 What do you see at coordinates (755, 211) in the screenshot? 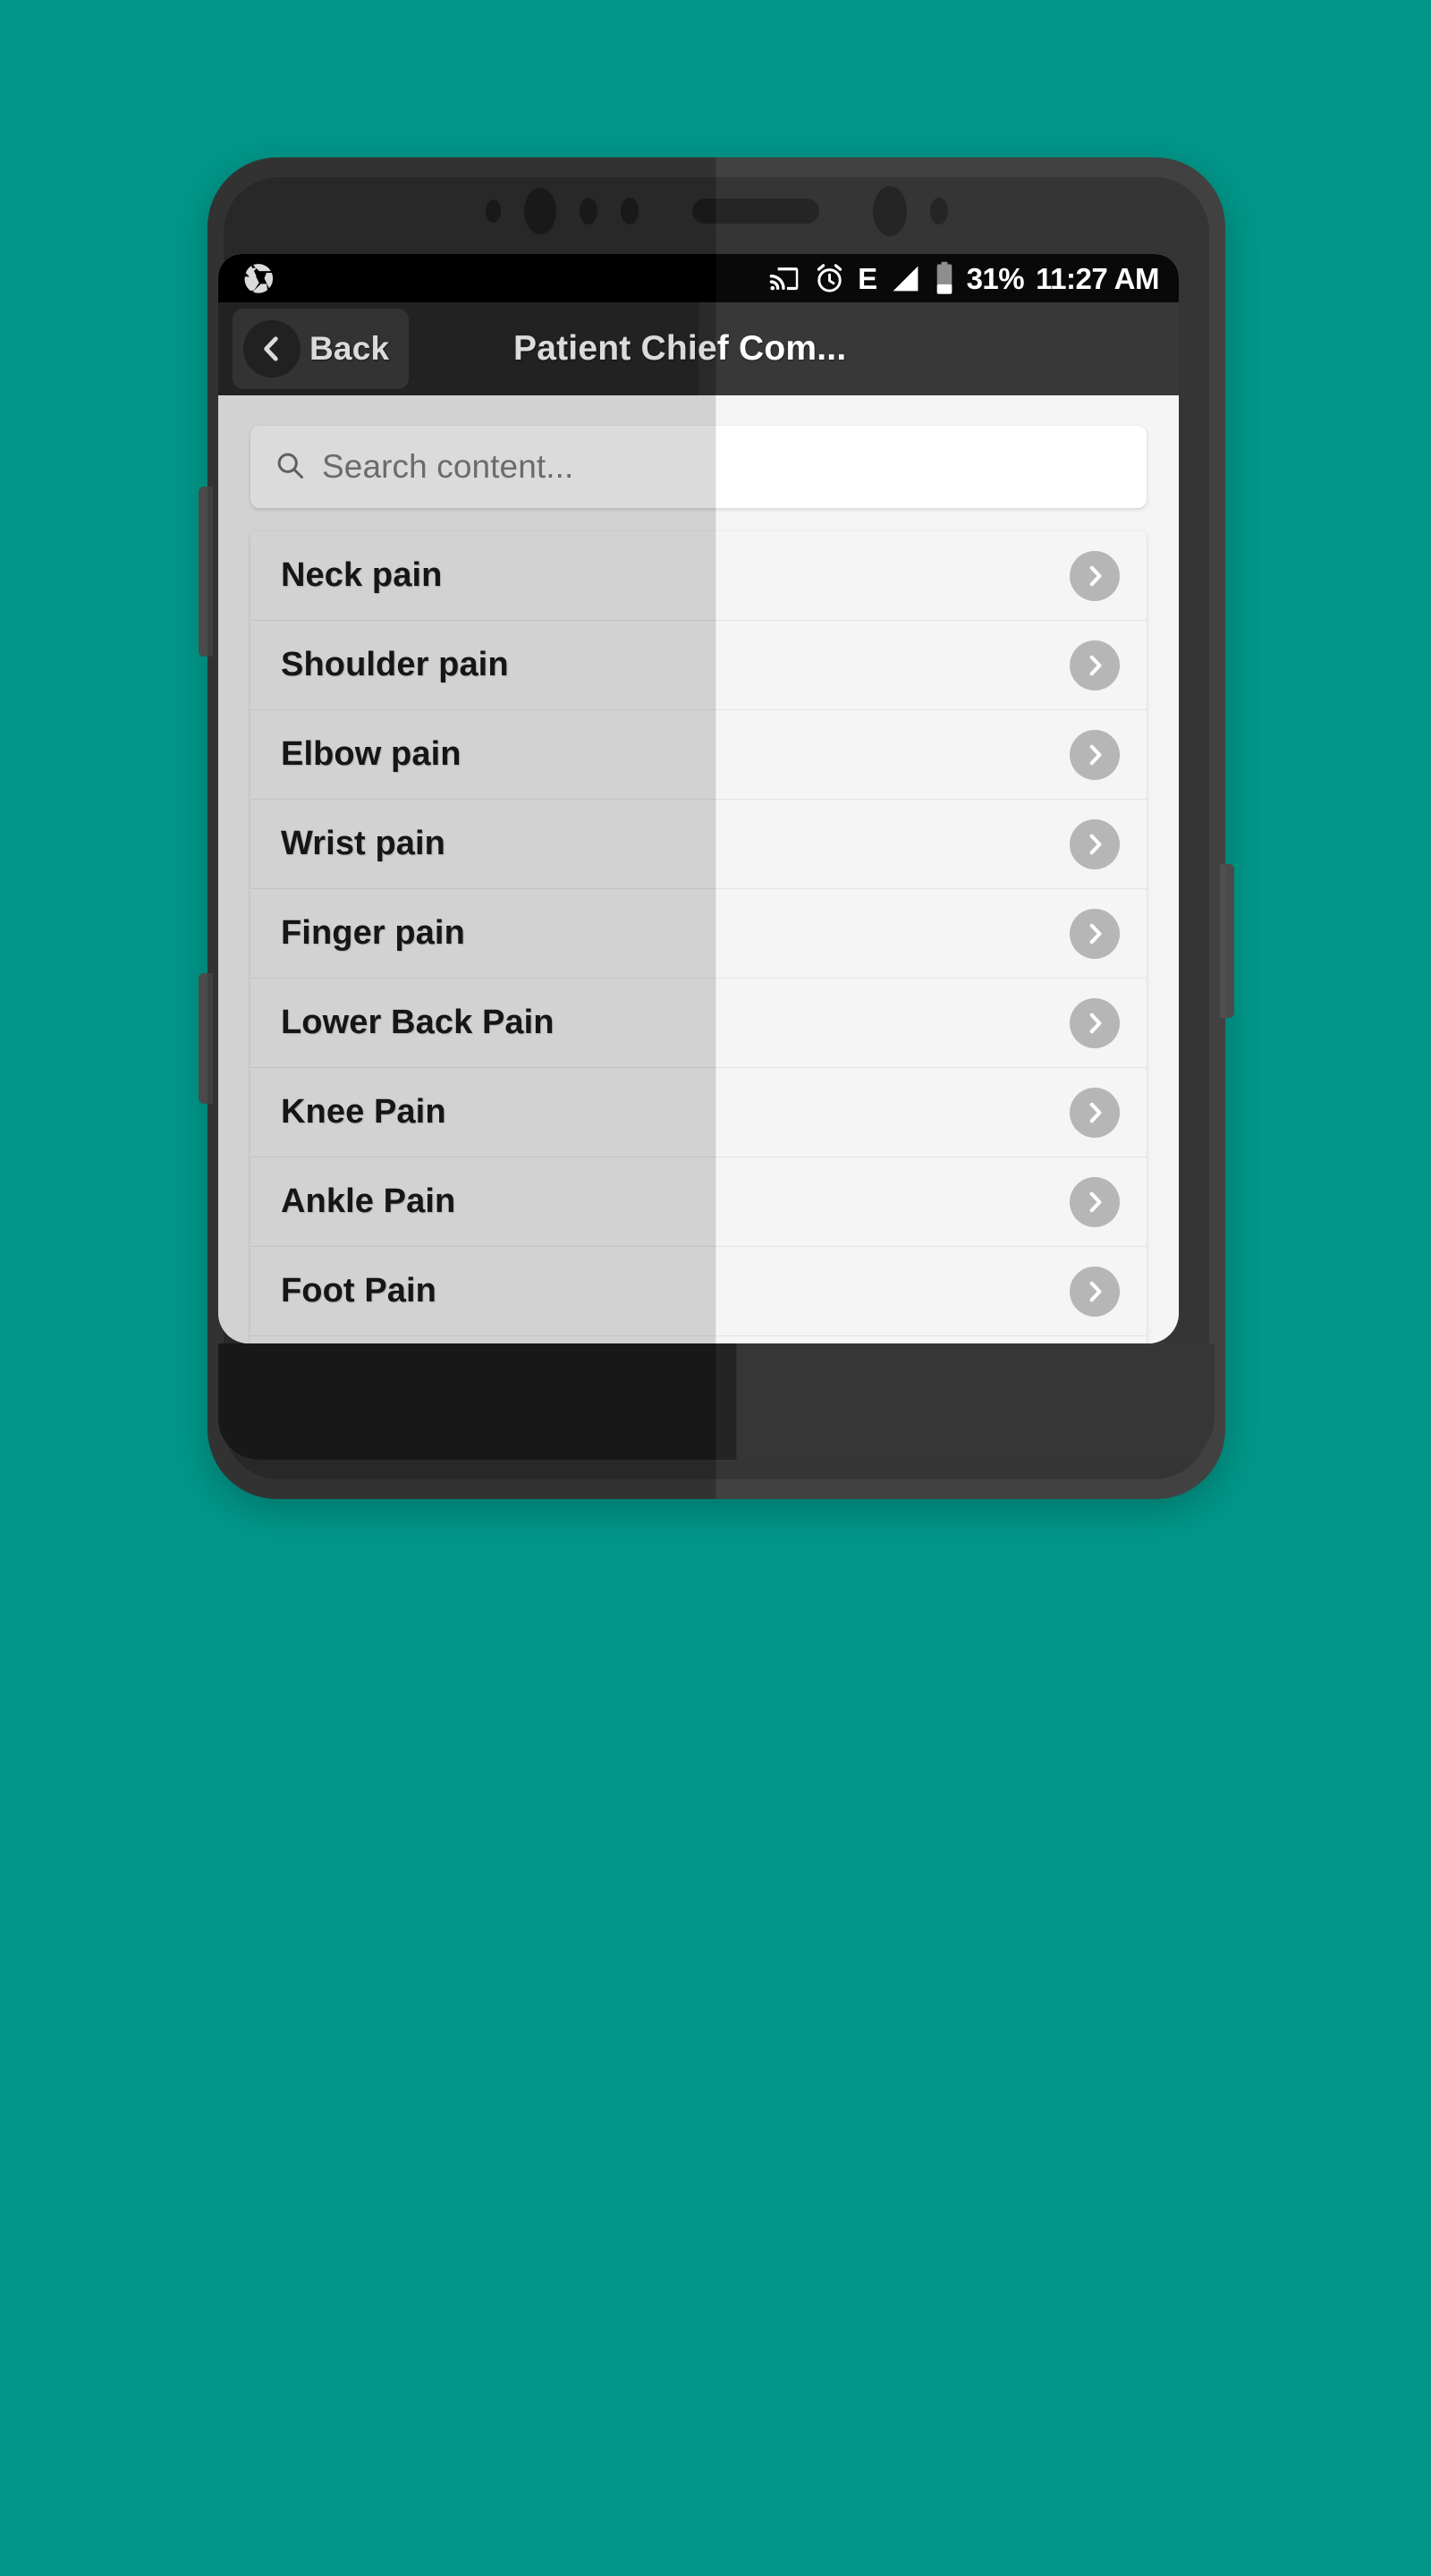
I see `speaker-grille-icon` at bounding box center [755, 211].